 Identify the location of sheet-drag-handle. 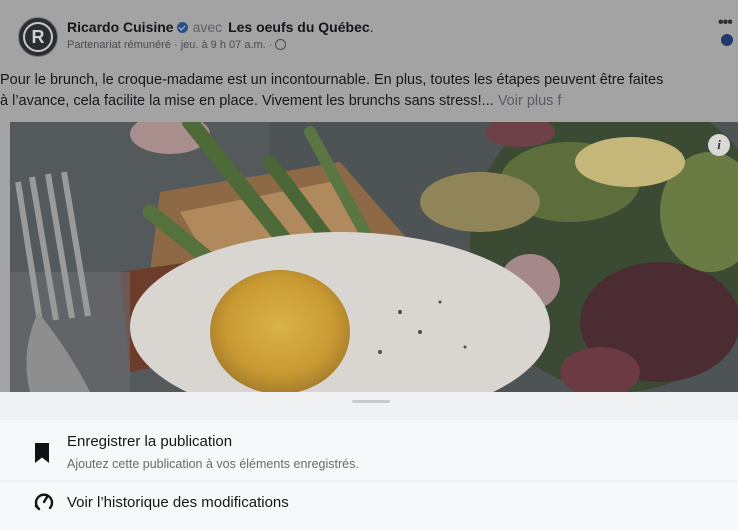
(371, 401).